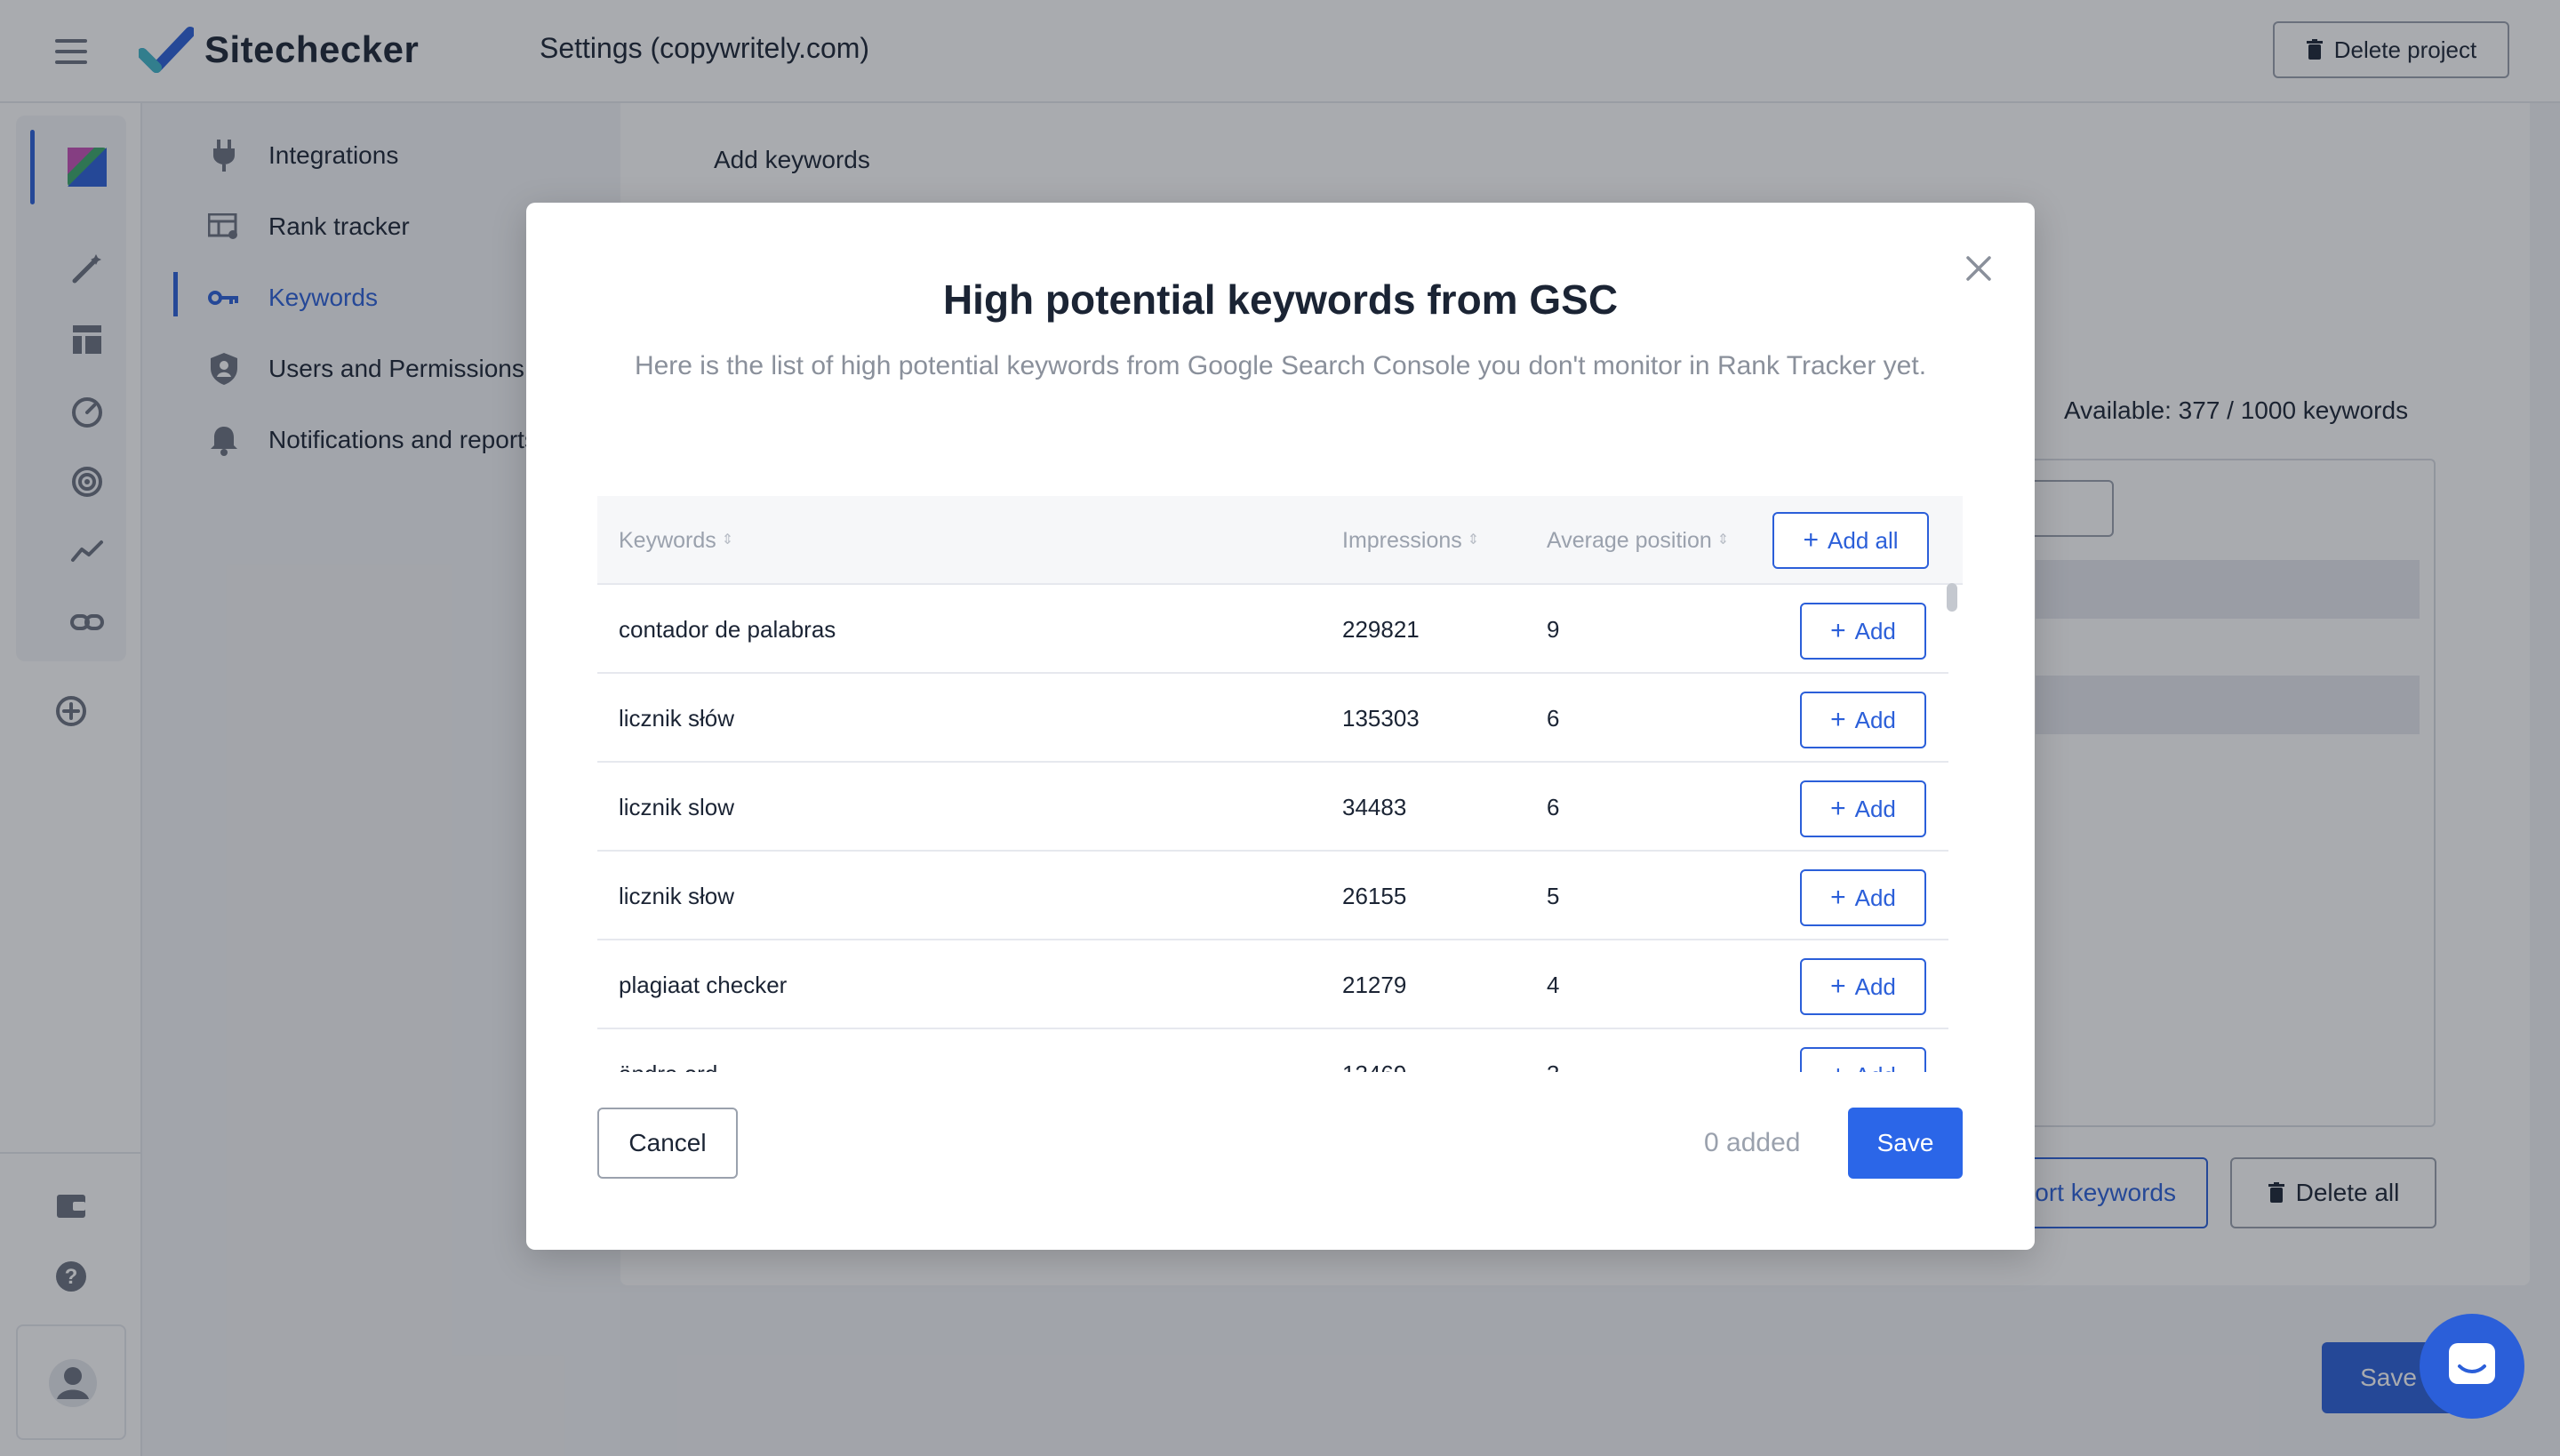  What do you see at coordinates (1381, 629) in the screenshot?
I see `impressions-cell: 229821` at bounding box center [1381, 629].